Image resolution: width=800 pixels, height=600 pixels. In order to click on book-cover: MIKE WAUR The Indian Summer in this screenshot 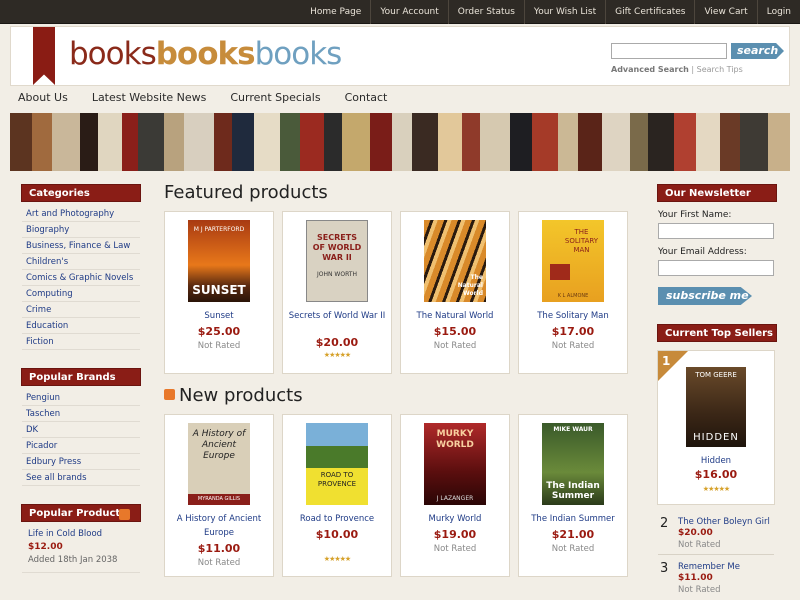, I will do `click(573, 464)`.